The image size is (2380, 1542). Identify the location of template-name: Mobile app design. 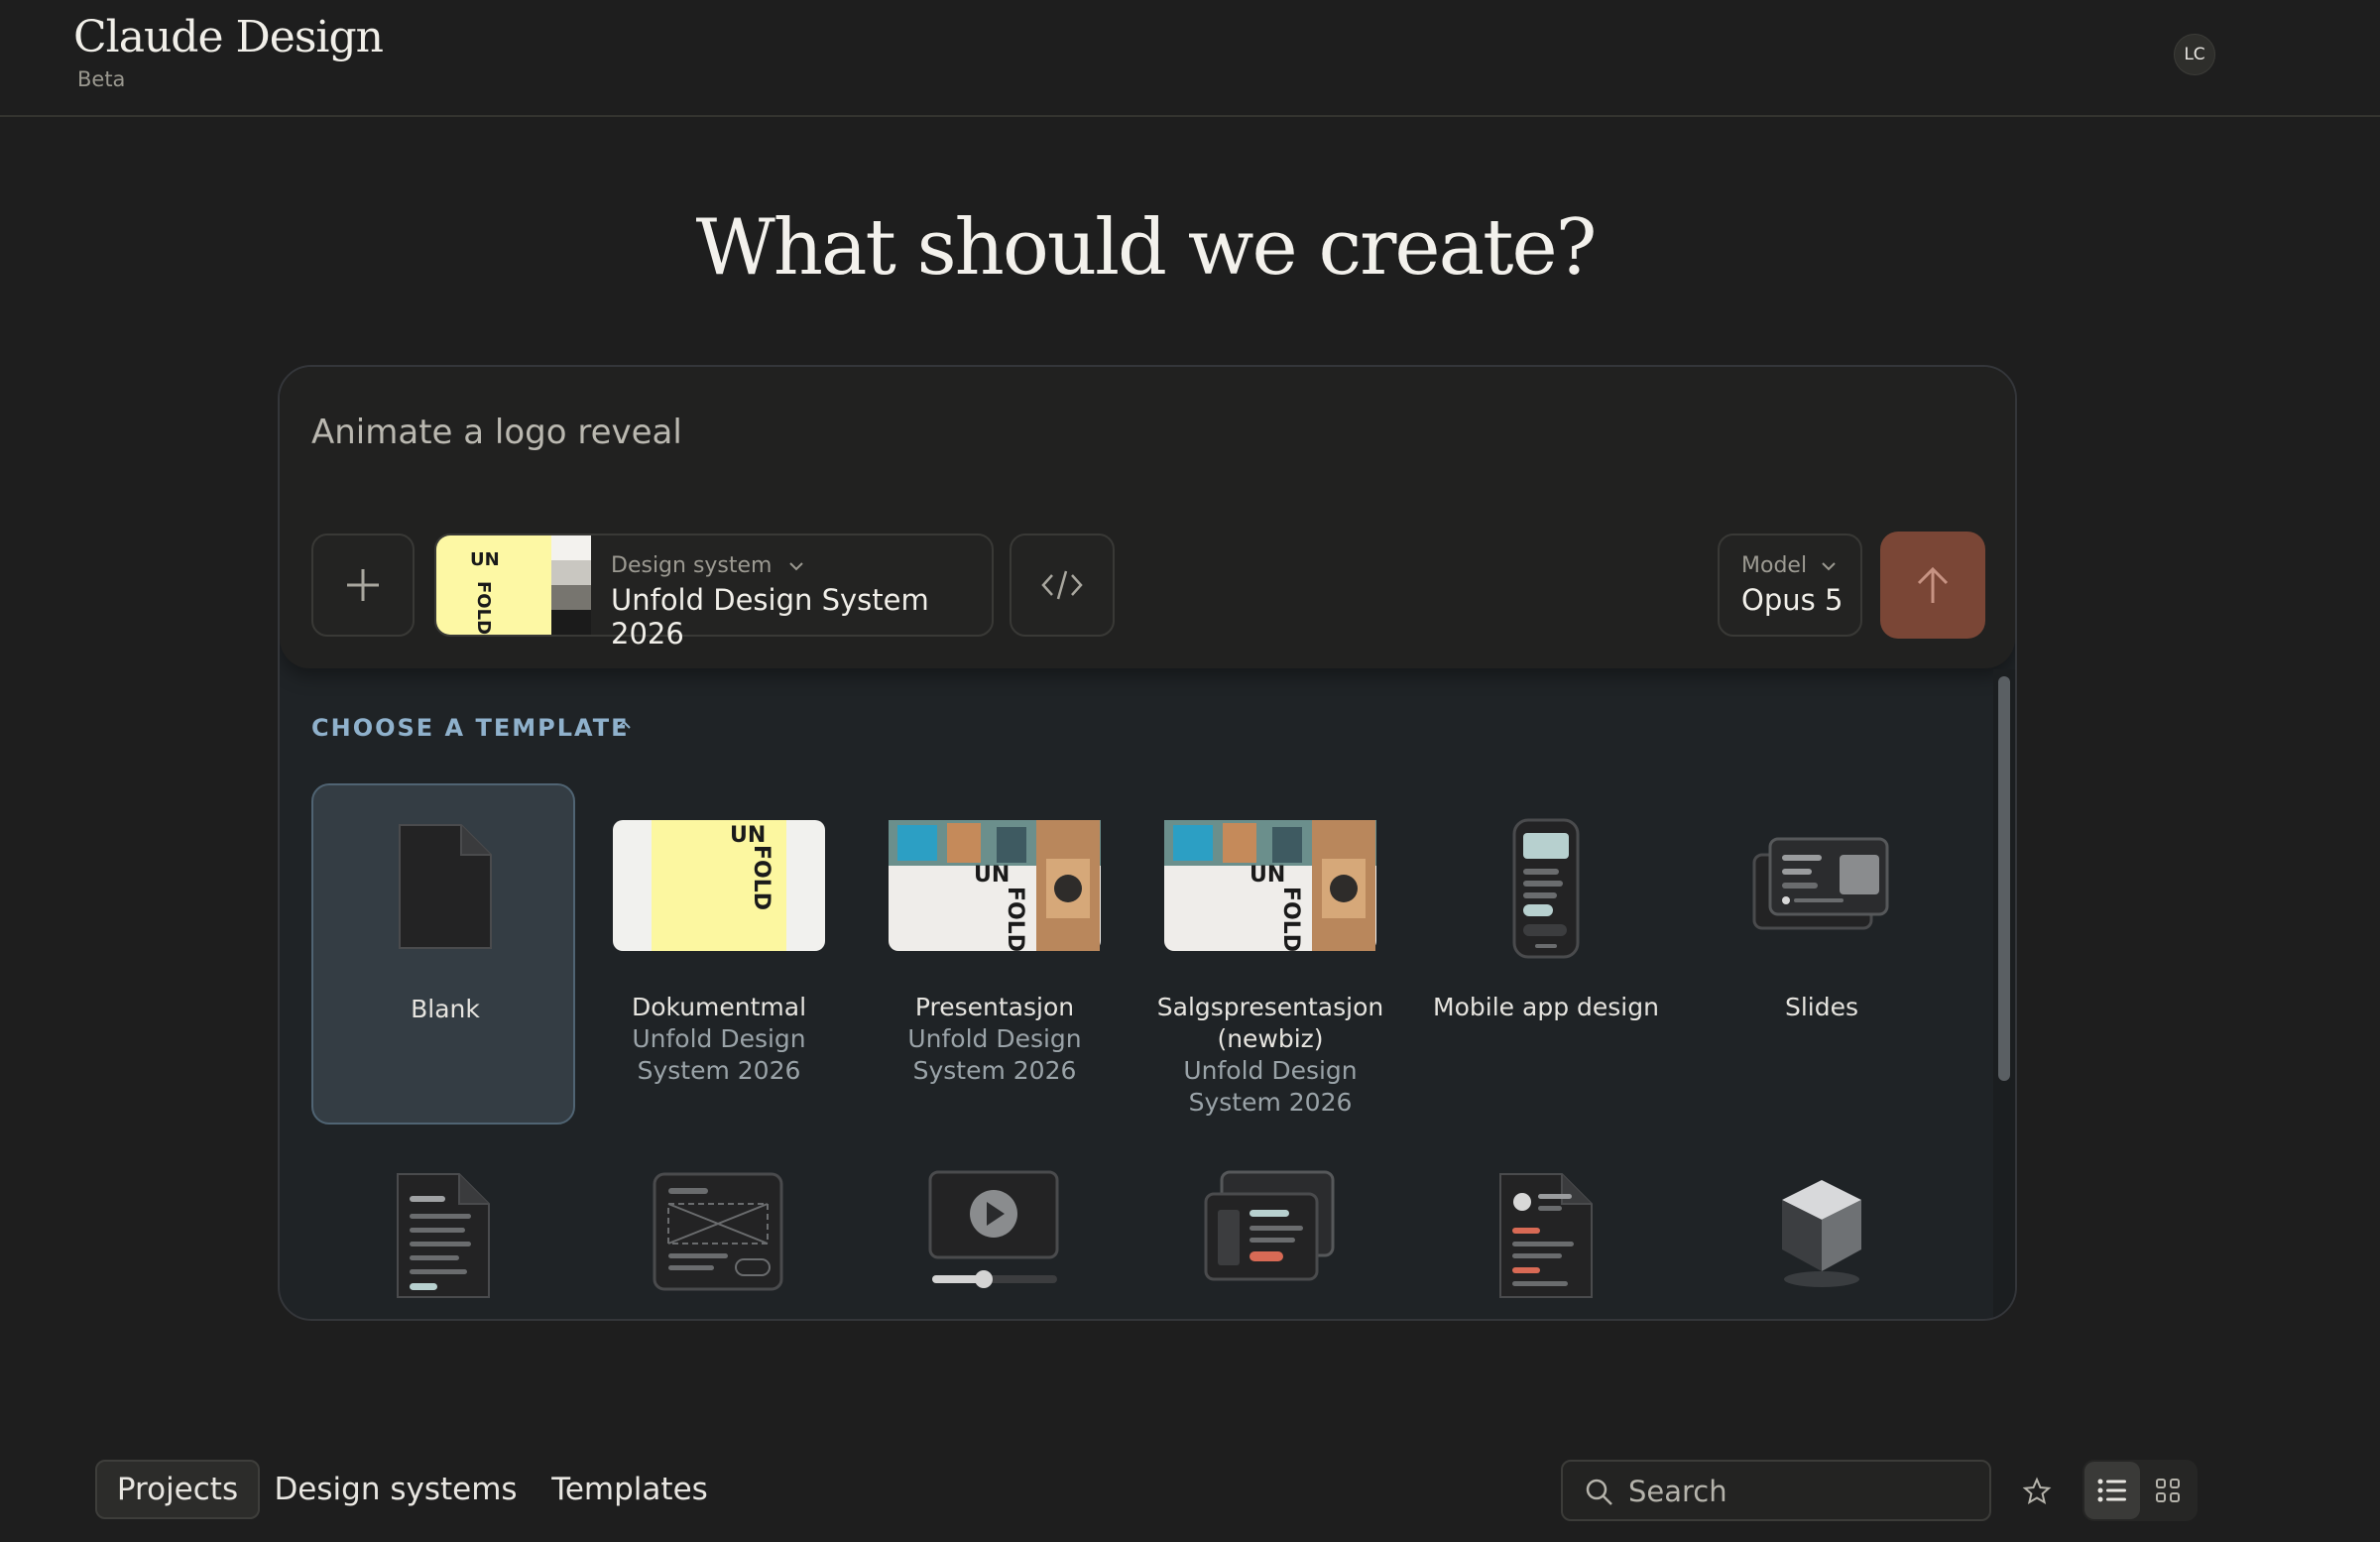
(1546, 1007).